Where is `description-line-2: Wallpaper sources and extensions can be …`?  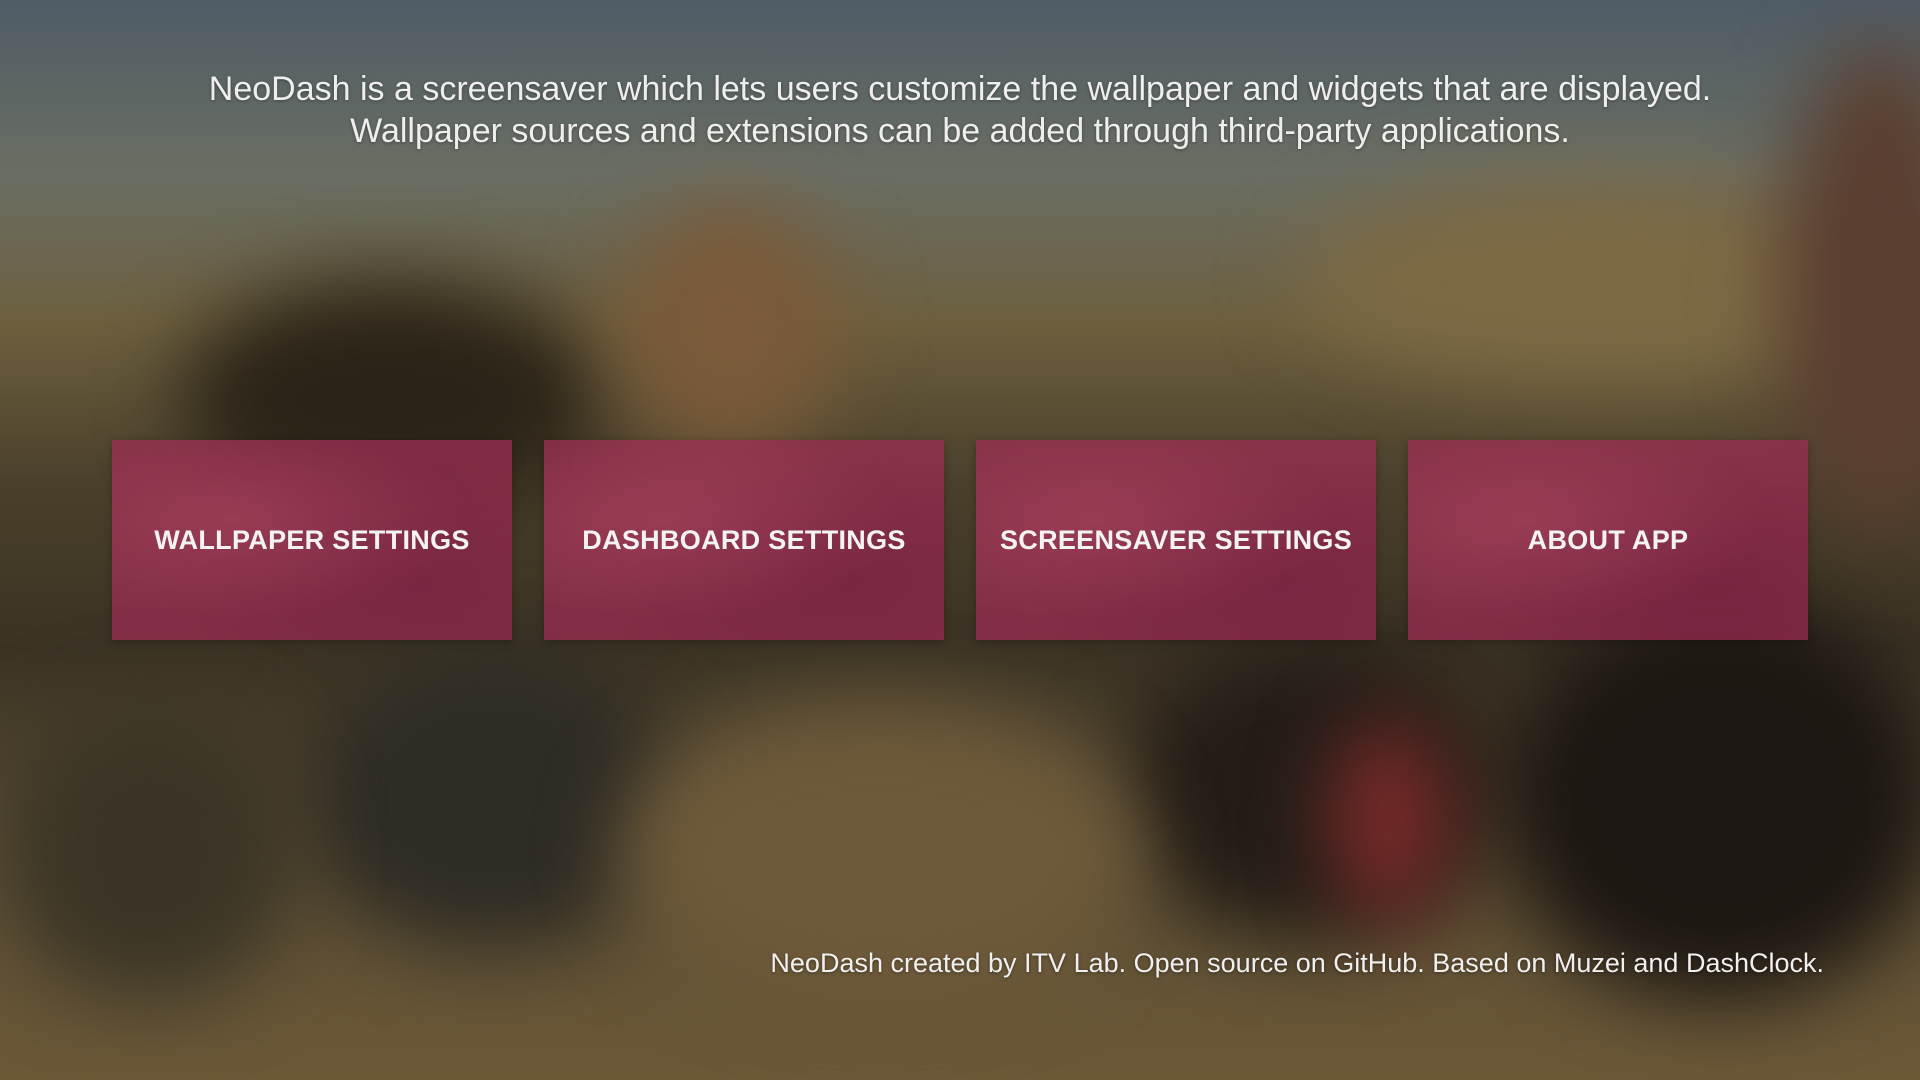 description-line-2: Wallpaper sources and extensions can be … is located at coordinates (960, 131).